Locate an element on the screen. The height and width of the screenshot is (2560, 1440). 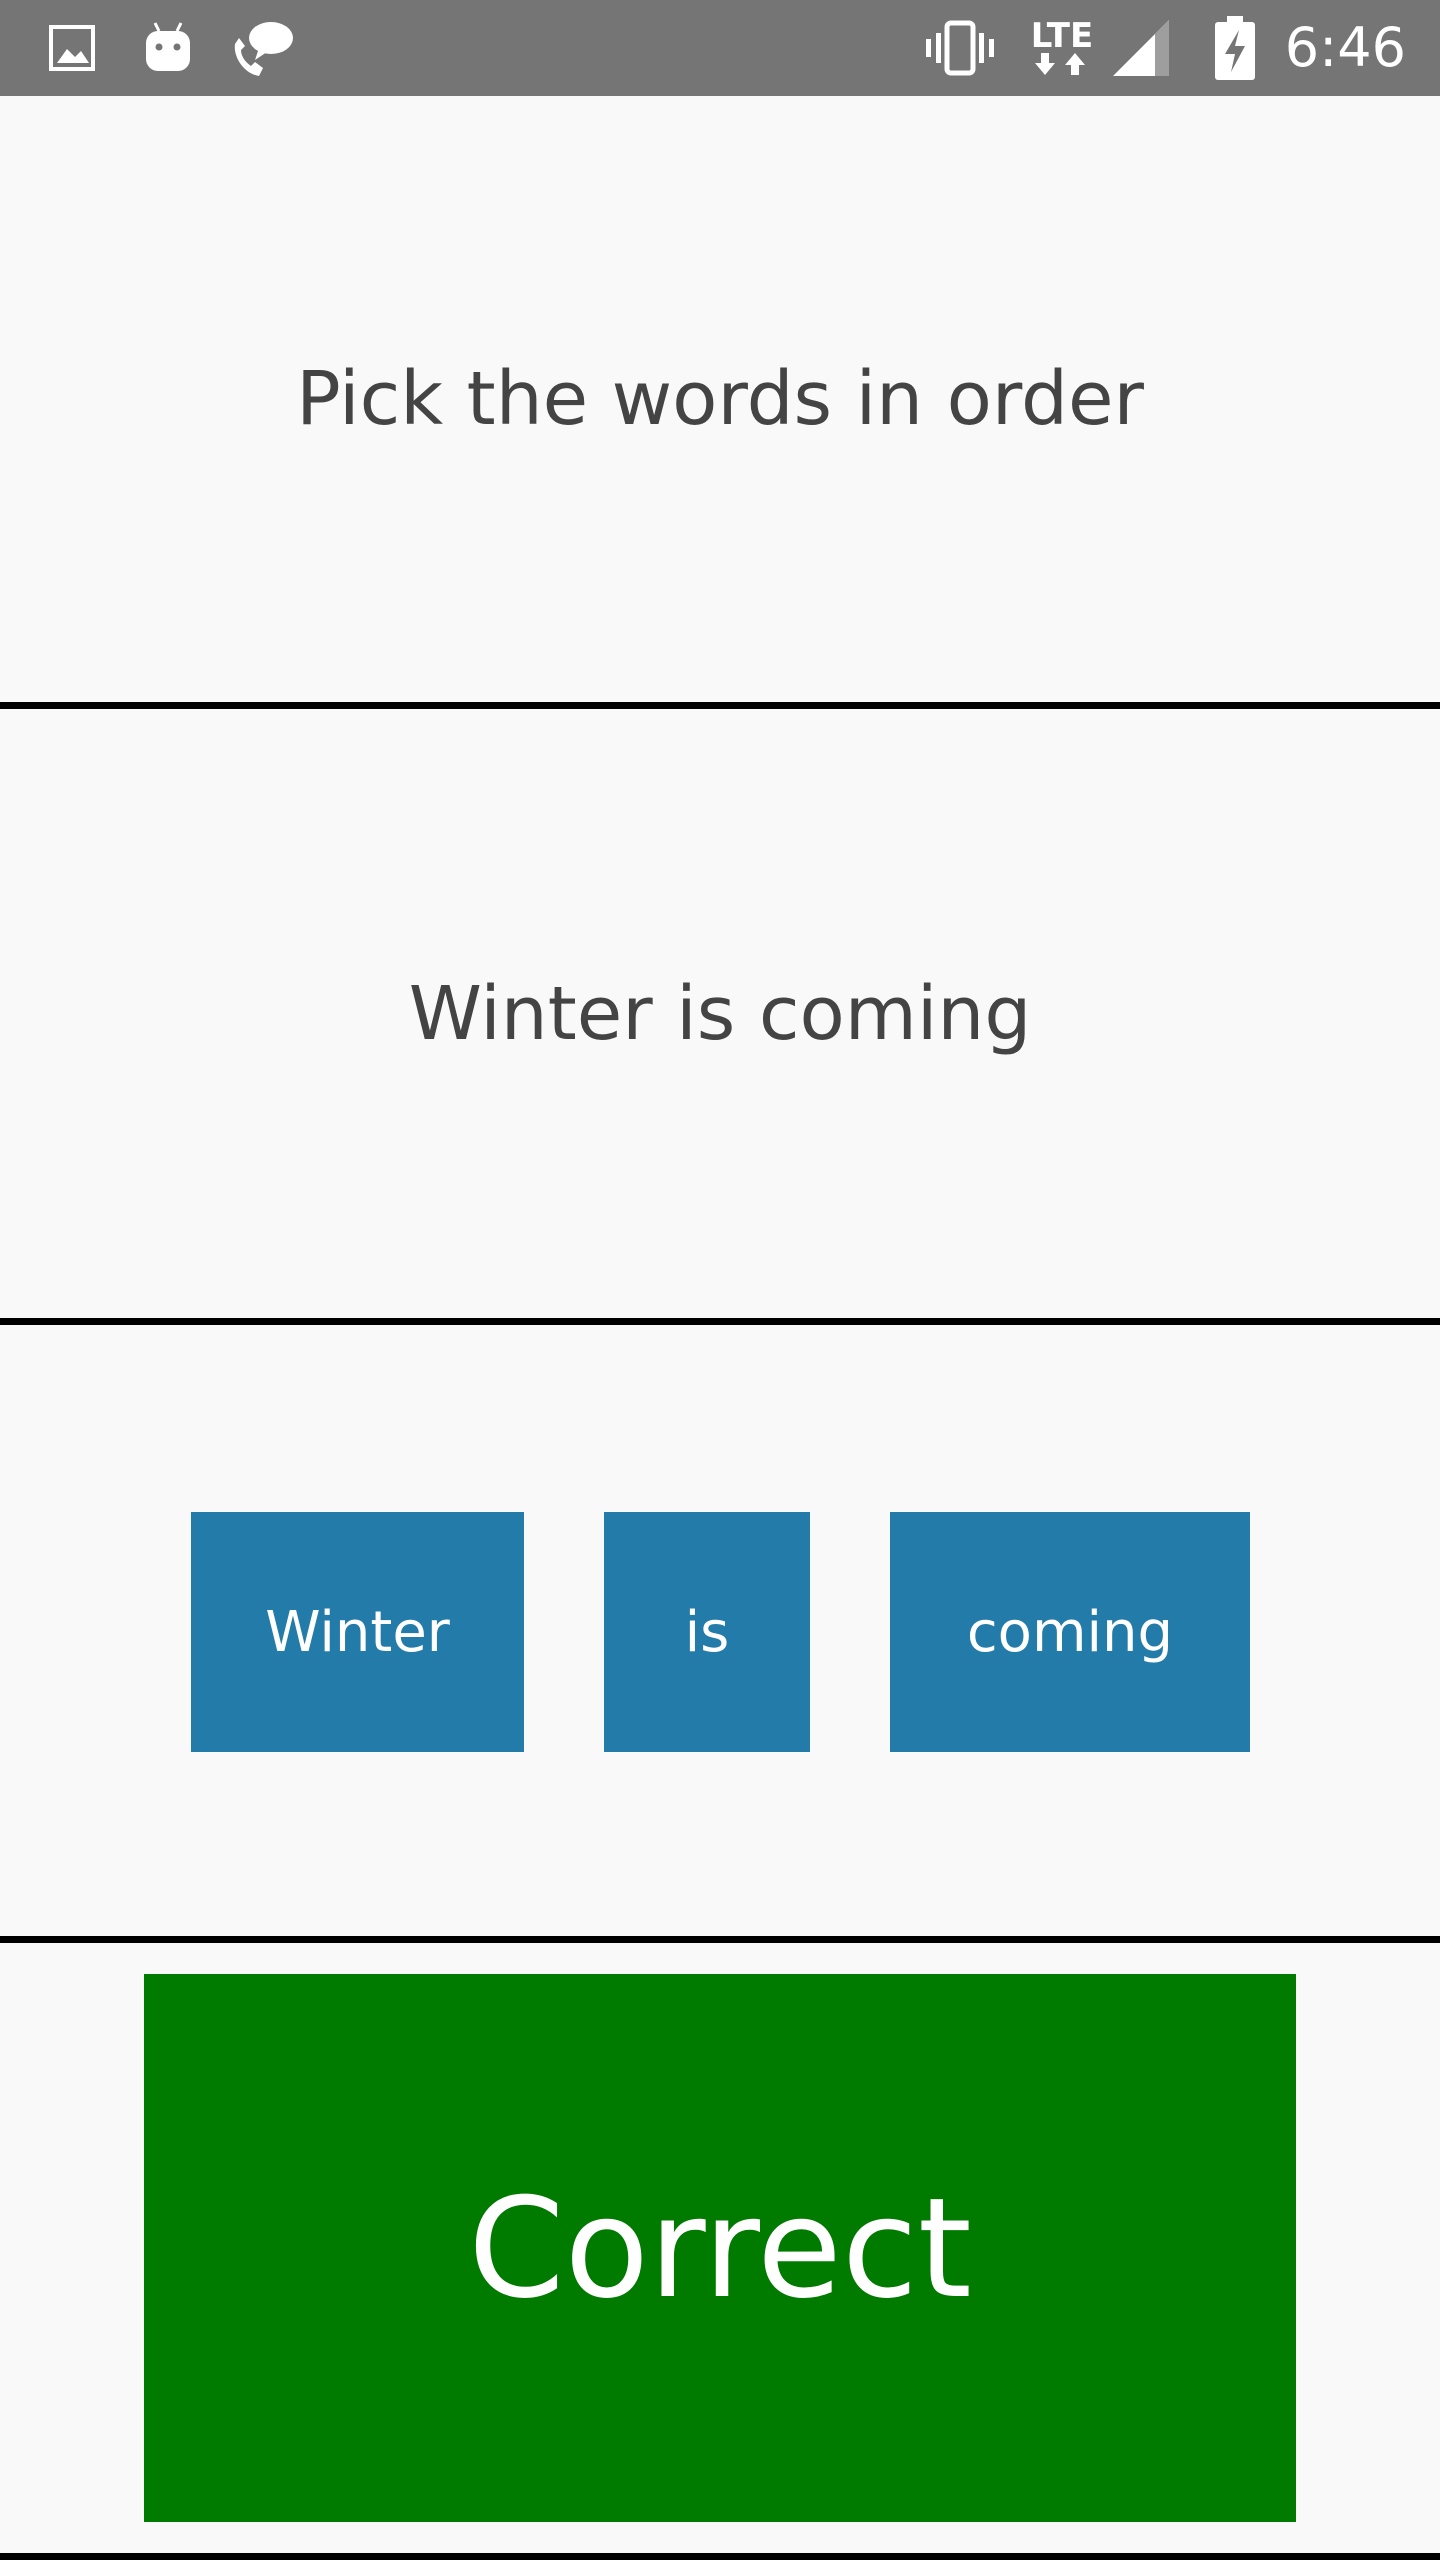
lte-icon: LTE is located at coordinates (1062, 48).